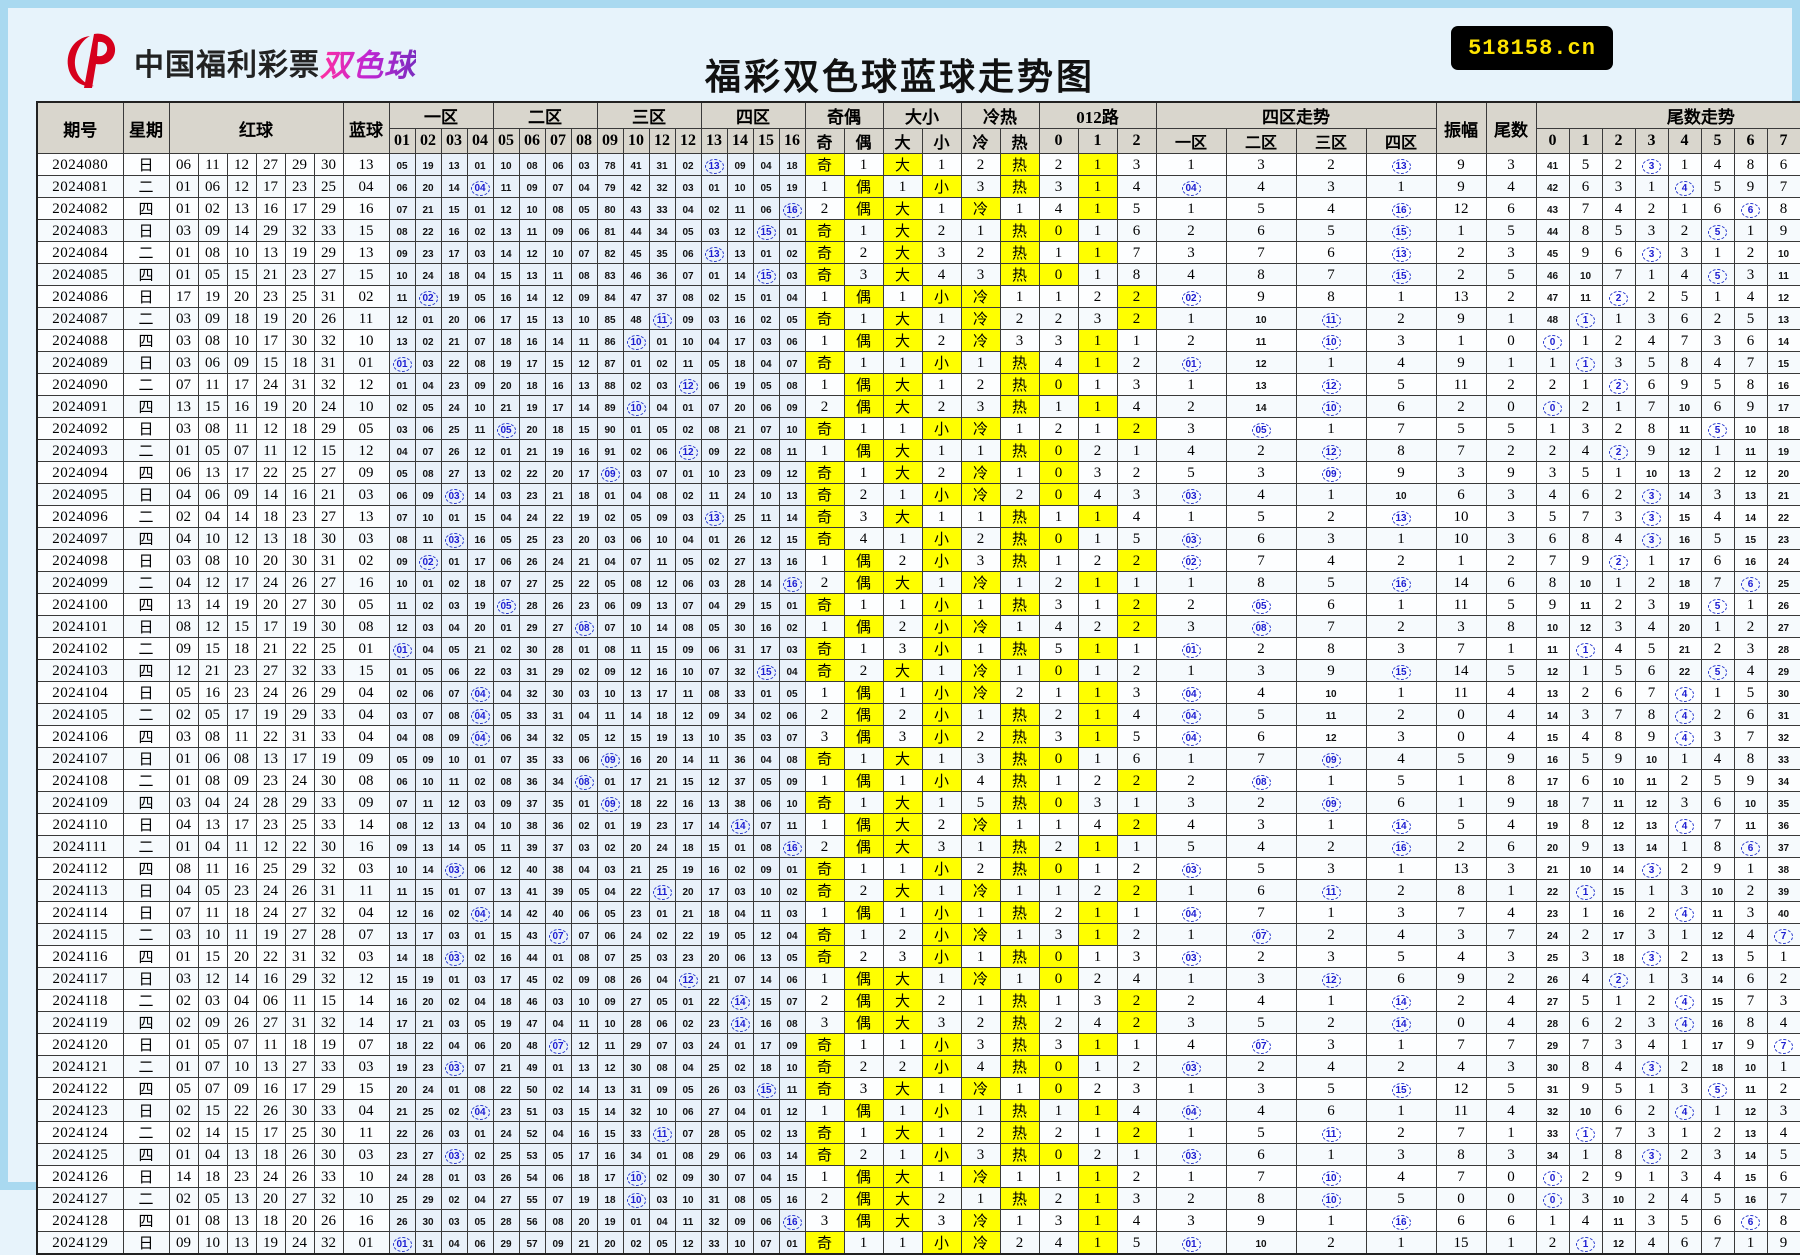  Describe the element at coordinates (328, 934) in the screenshot. I see `cell-red6: 28` at that location.